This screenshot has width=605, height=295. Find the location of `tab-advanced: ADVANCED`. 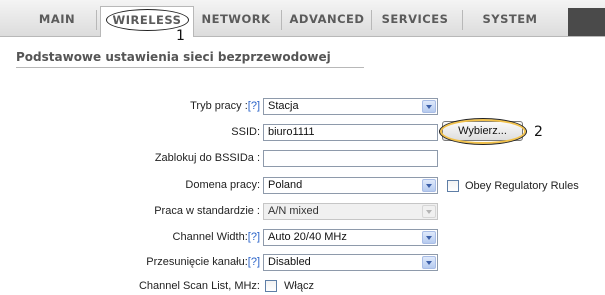

tab-advanced: ADVANCED is located at coordinates (327, 19).